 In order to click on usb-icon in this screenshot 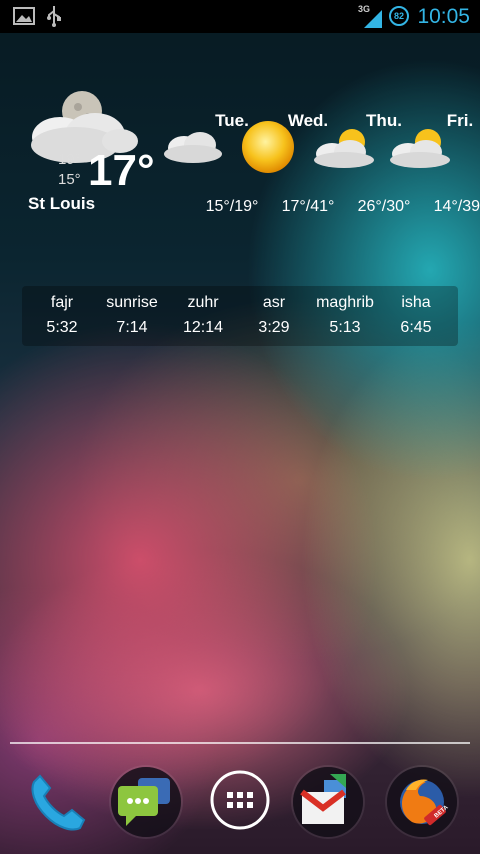, I will do `click(54, 18)`.